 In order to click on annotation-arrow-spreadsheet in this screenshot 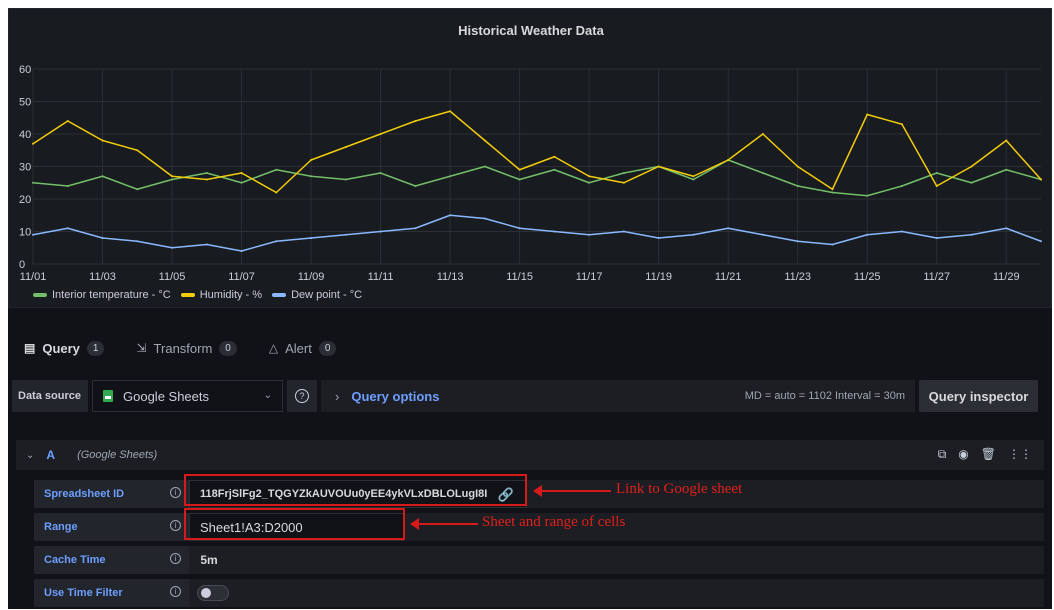, I will do `click(572, 491)`.